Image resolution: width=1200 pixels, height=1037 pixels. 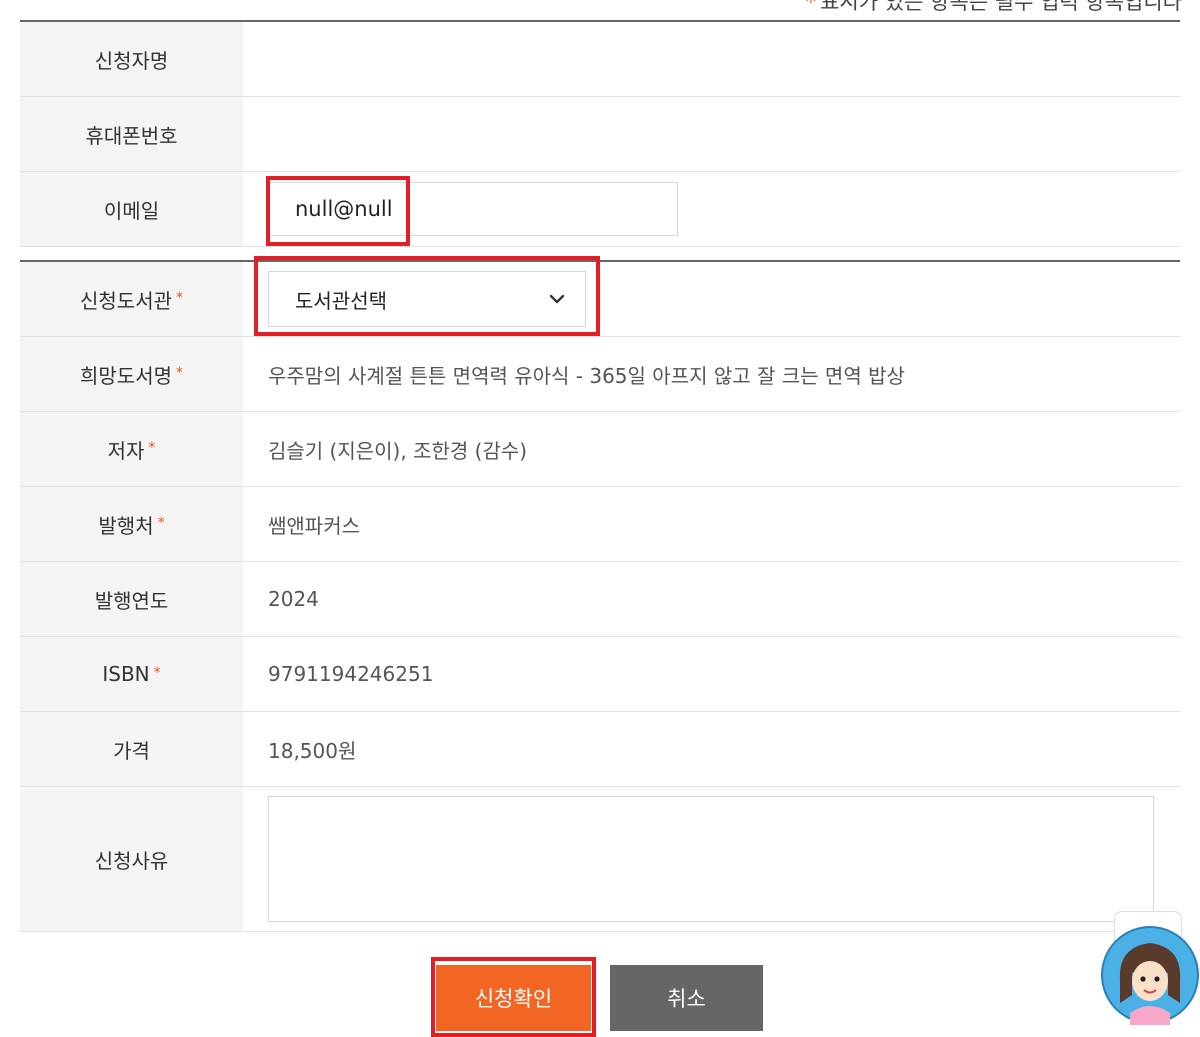 I want to click on required-star: *, so click(x=811, y=7).